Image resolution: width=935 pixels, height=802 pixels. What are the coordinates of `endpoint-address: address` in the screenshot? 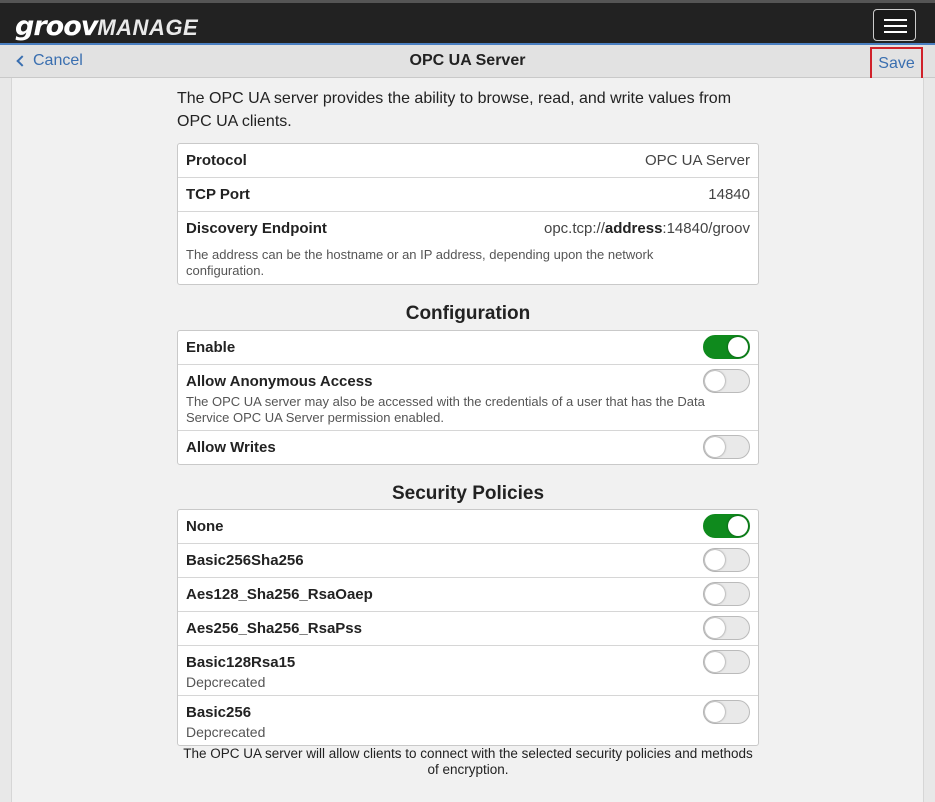 It's located at (633, 228).